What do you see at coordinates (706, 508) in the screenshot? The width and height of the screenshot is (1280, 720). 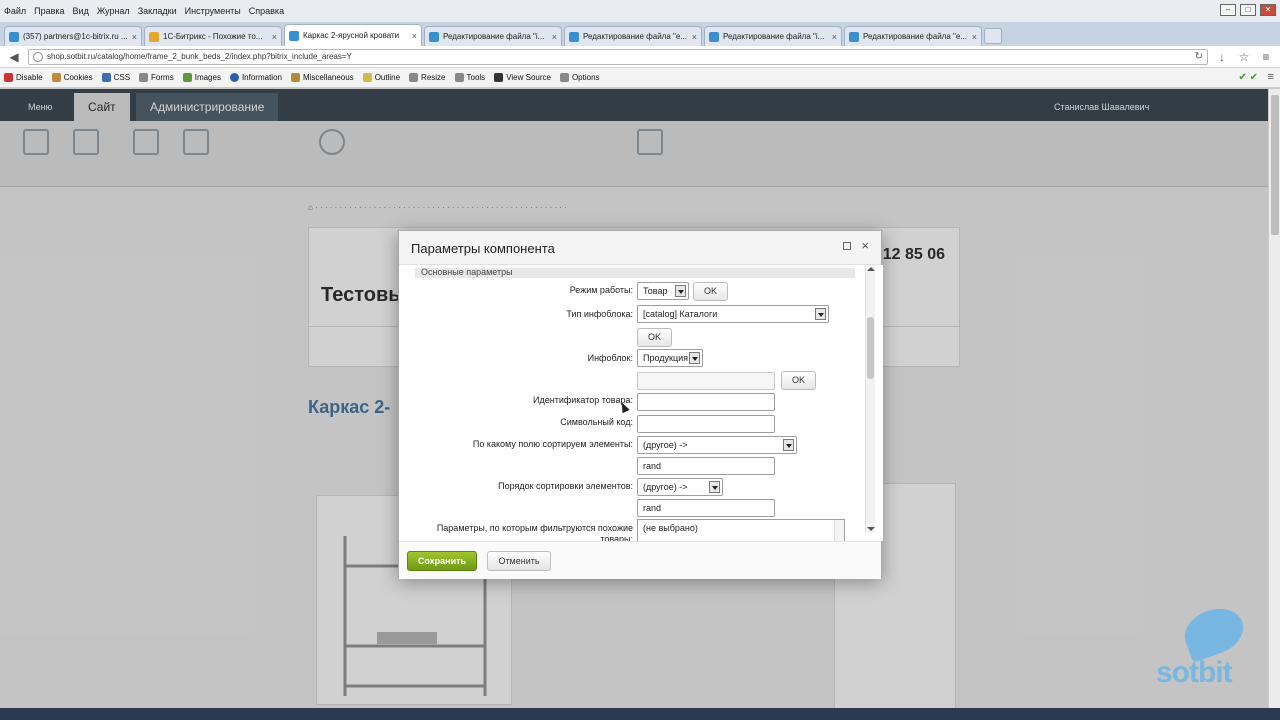 I see `sort-order-input: rand` at bounding box center [706, 508].